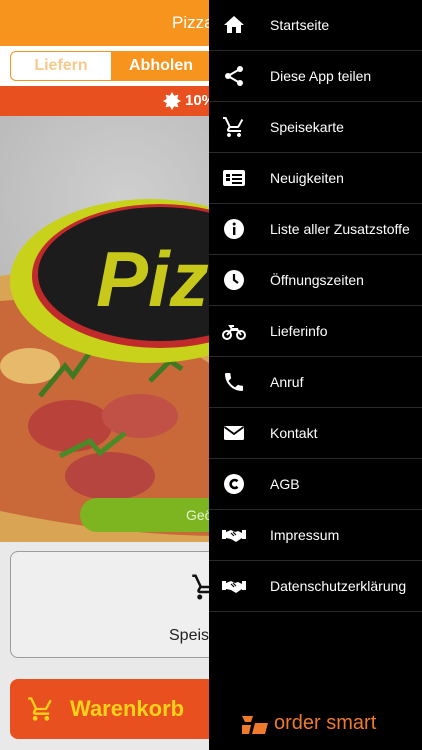  Describe the element at coordinates (161, 66) in the screenshot. I see `tab-pickup: Abholen` at that location.